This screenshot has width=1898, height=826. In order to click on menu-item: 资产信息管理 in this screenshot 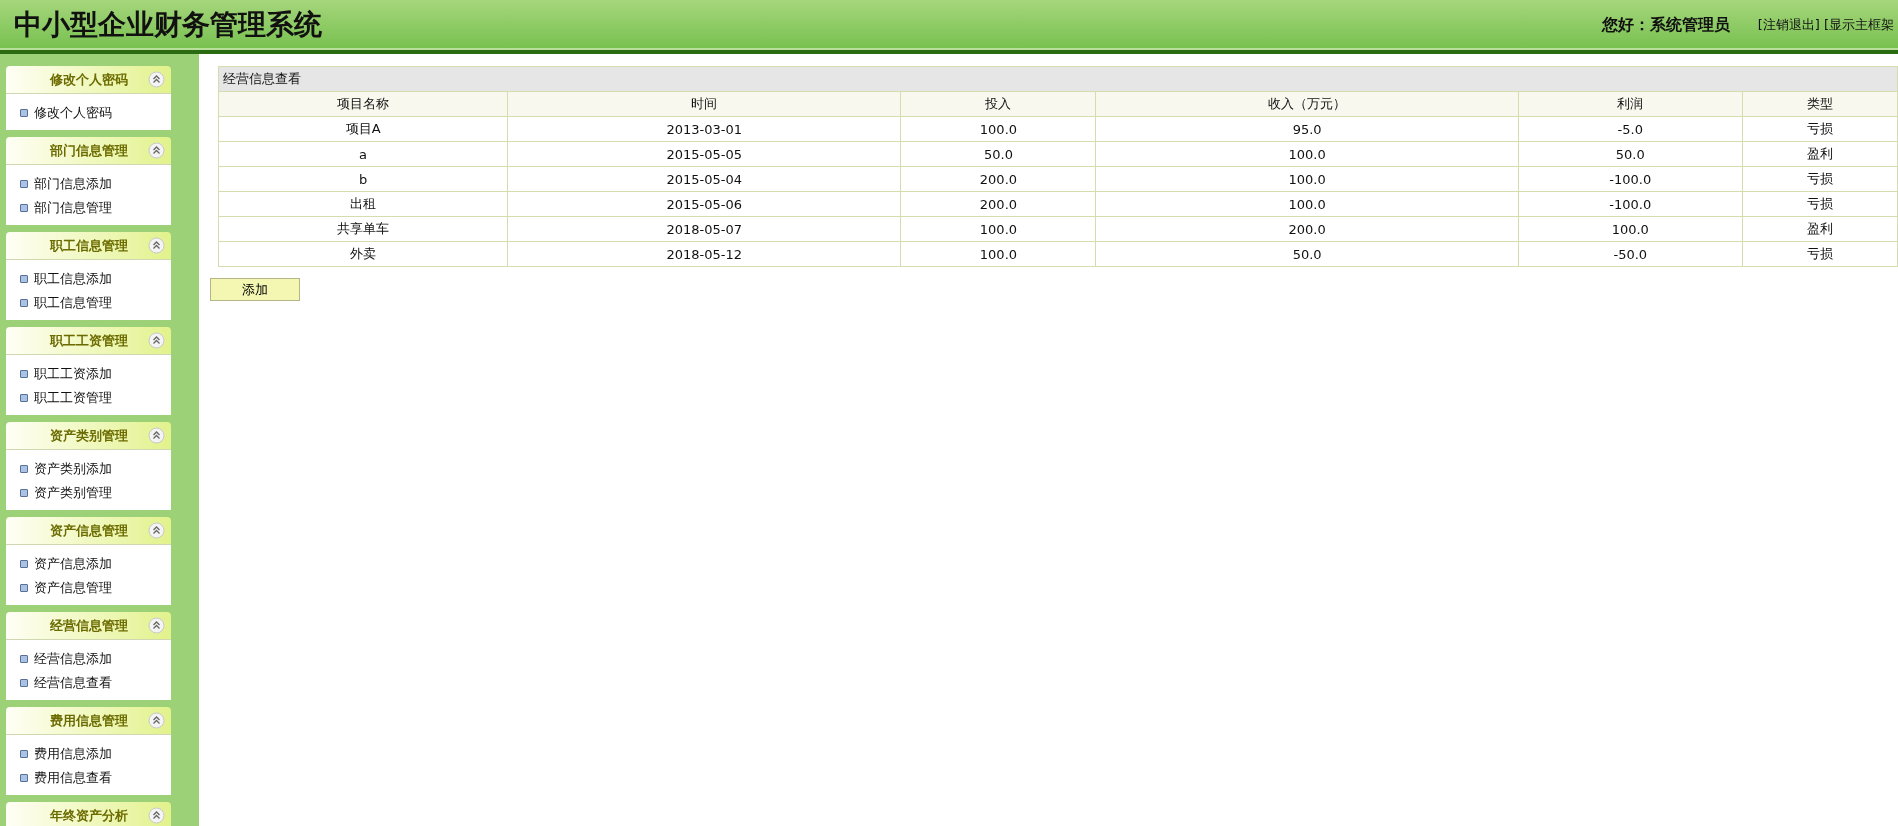, I will do `click(73, 588)`.